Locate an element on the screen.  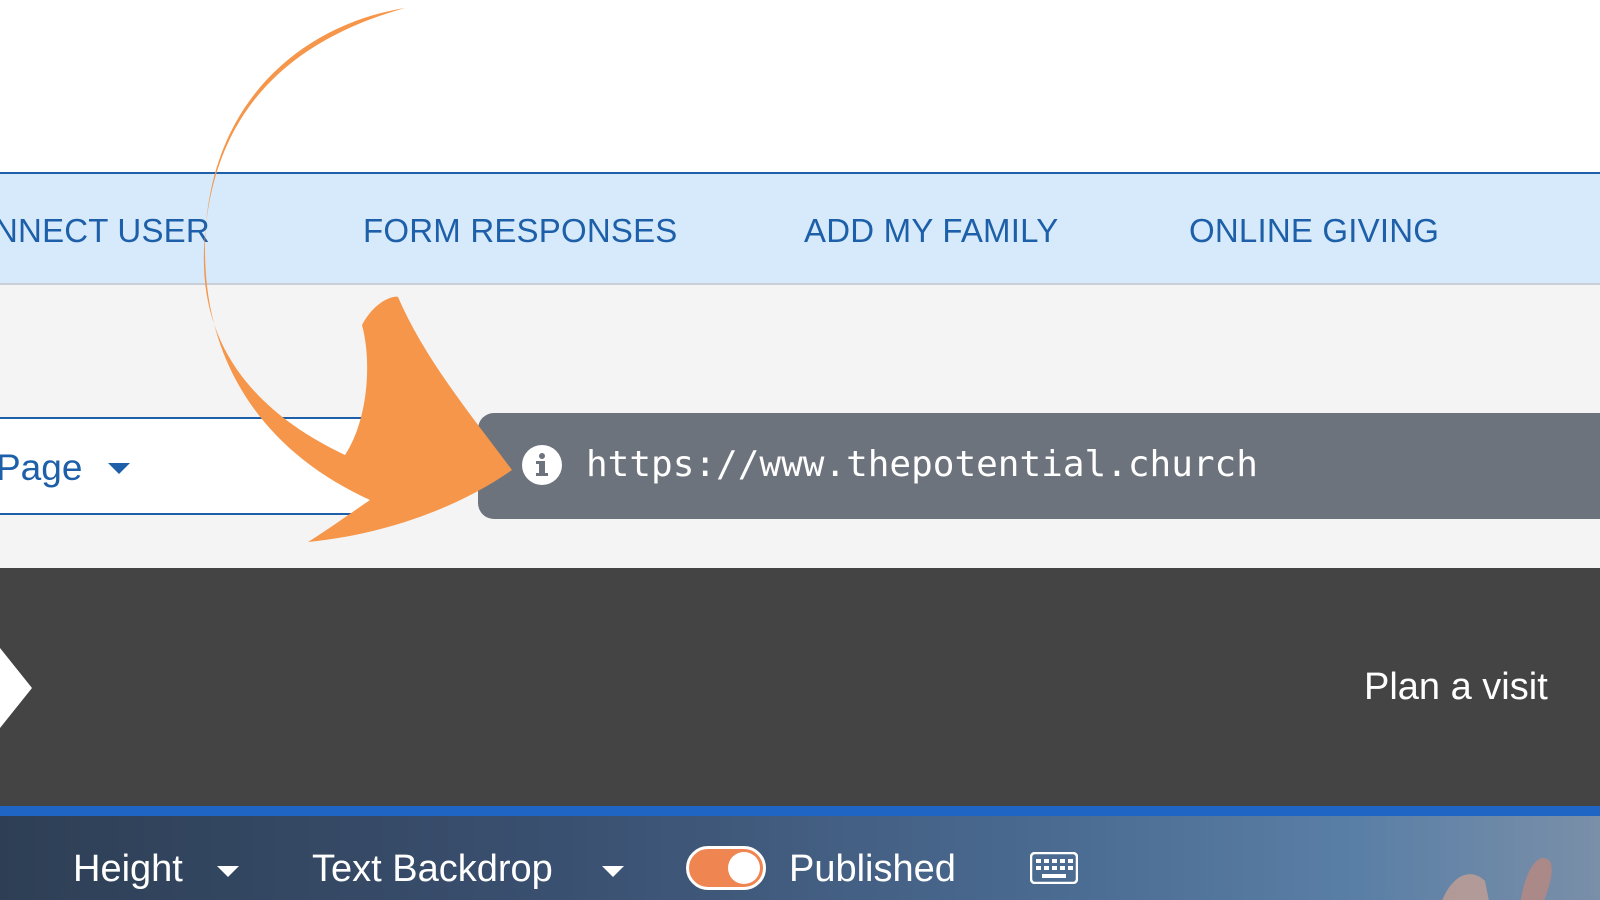
toggle-knob is located at coordinates (744, 868).